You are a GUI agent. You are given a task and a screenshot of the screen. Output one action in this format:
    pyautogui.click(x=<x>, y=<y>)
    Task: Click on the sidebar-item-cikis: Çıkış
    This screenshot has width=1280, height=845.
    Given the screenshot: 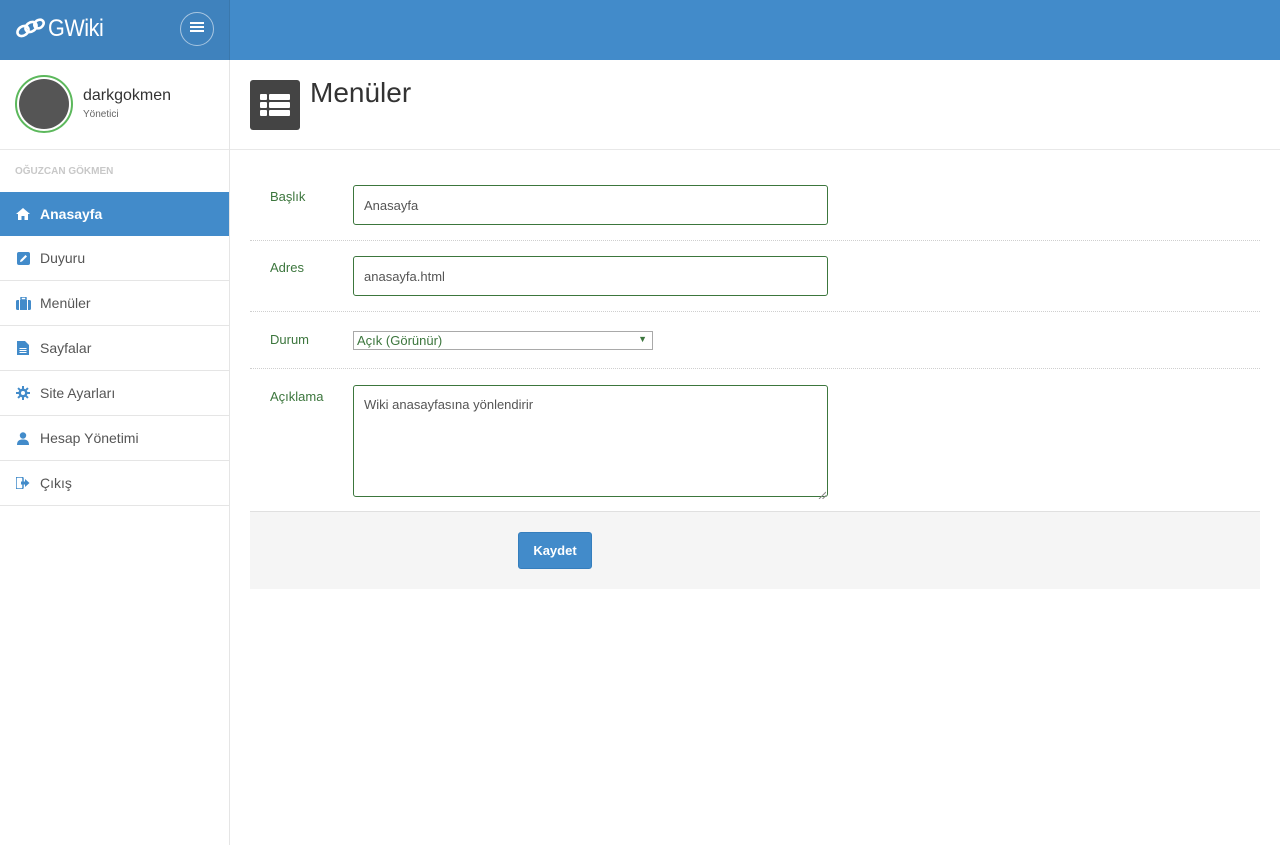 What is the action you would take?
    pyautogui.click(x=114, y=483)
    